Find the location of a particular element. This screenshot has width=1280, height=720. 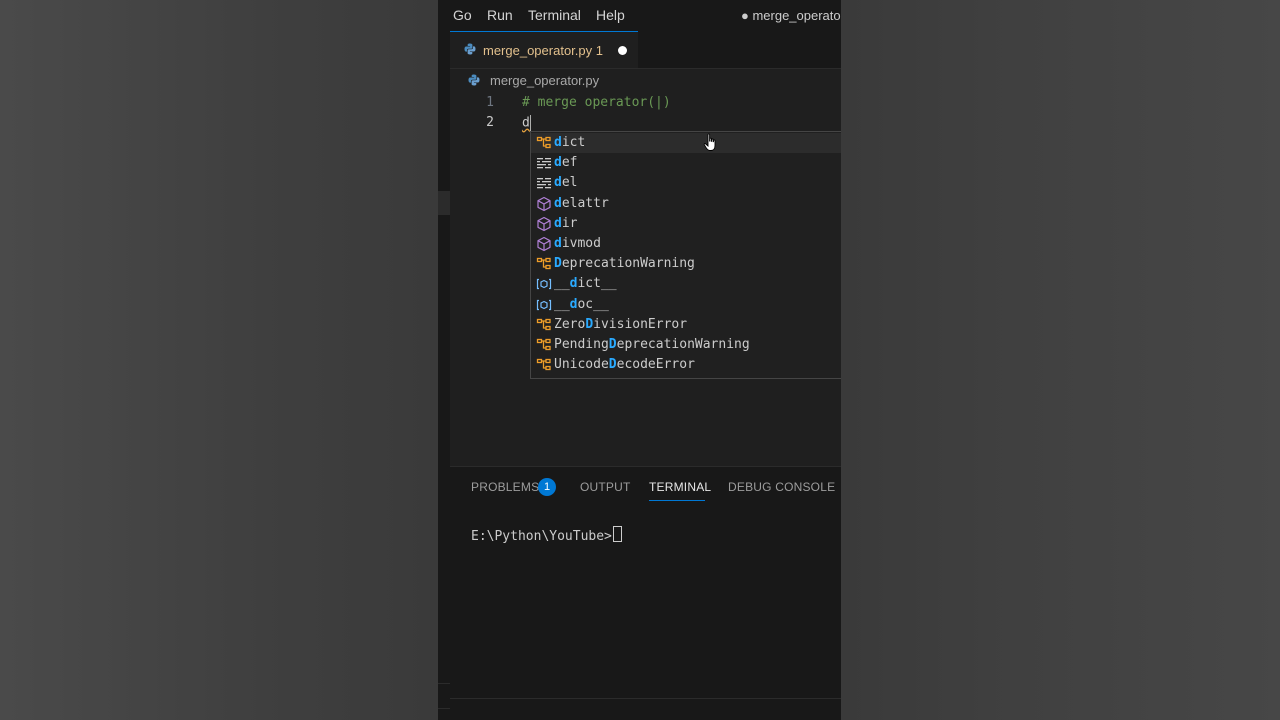

suggestion-label: dir is located at coordinates (565, 223).